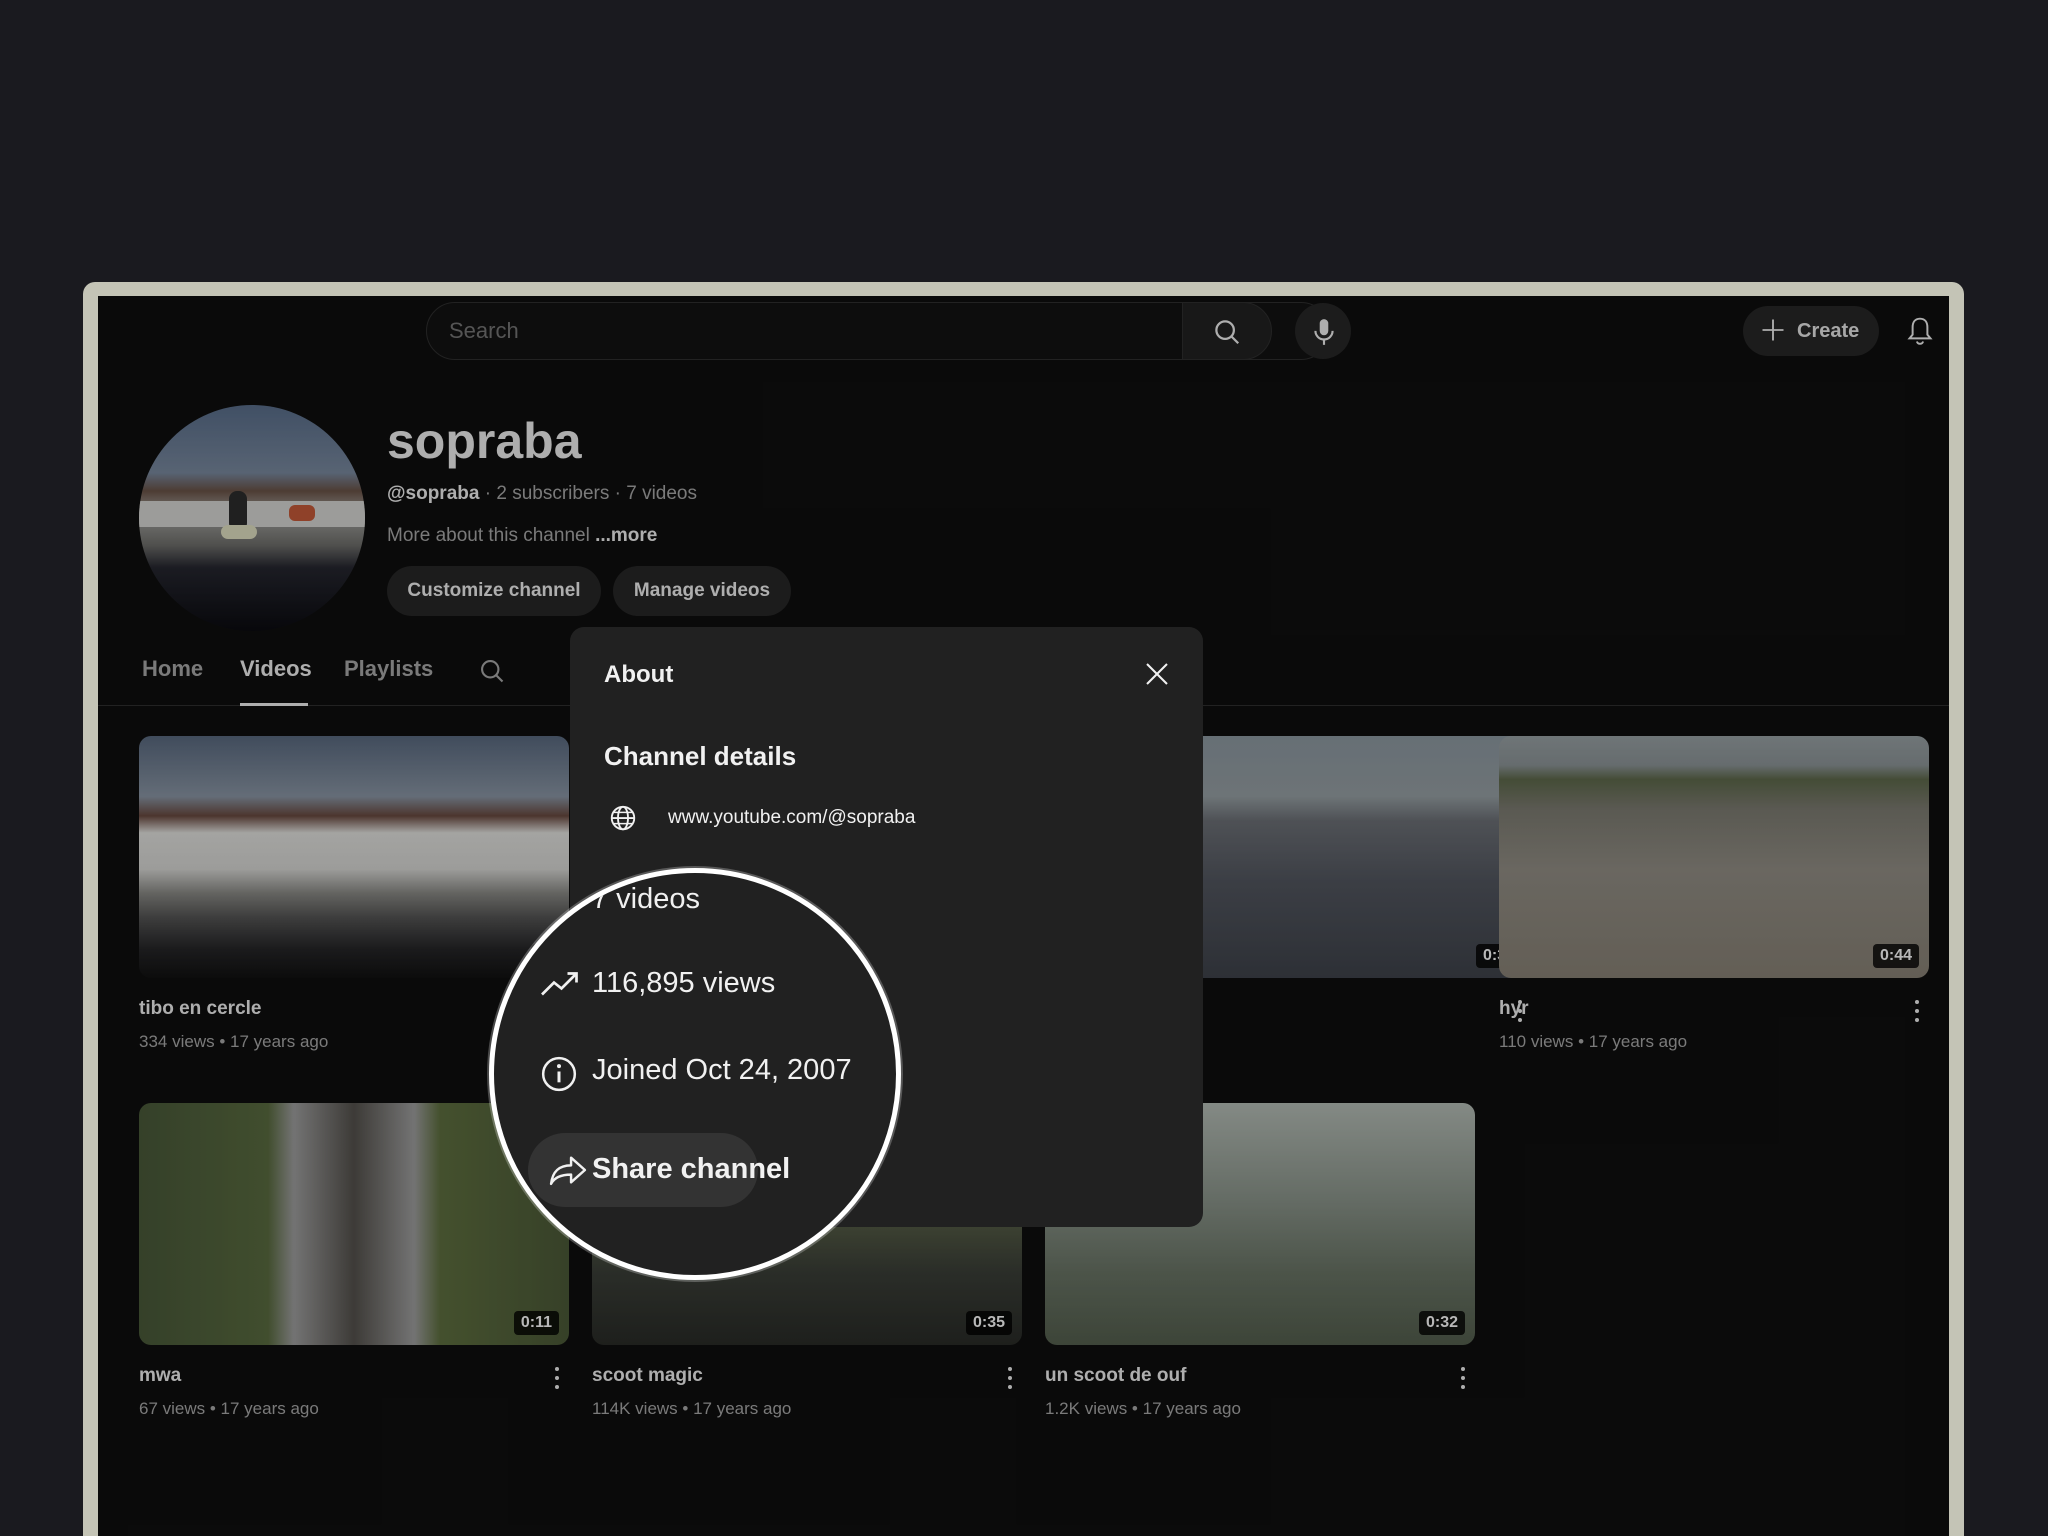  Describe the element at coordinates (488, 535) in the screenshot. I see `more-about-text: More about this channel` at that location.